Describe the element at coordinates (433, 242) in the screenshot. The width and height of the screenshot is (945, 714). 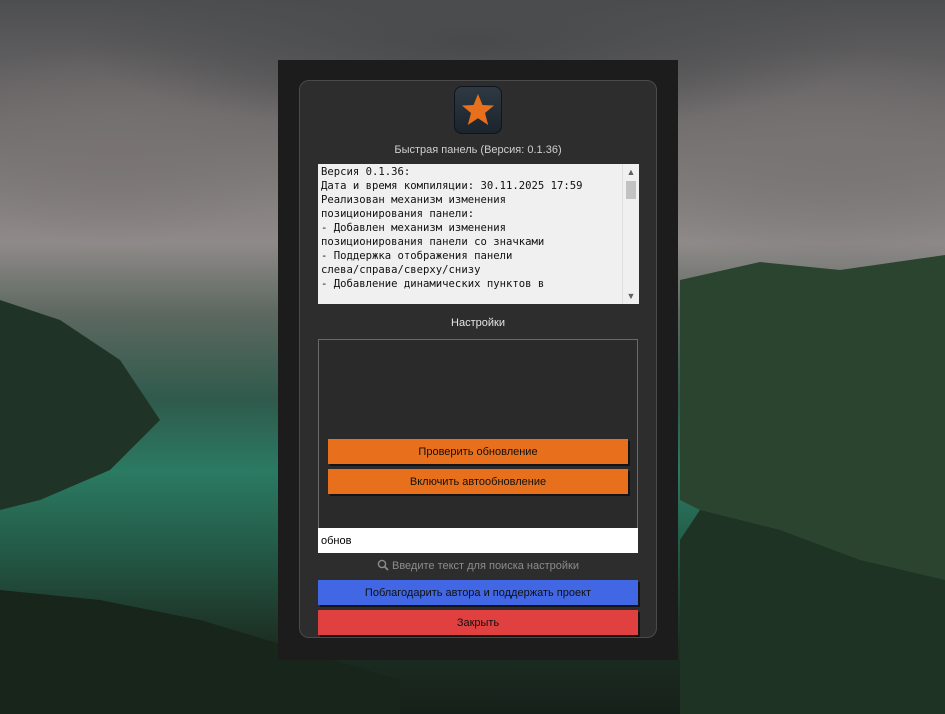
I see `changelog-line: позиционирования панели со значками` at that location.